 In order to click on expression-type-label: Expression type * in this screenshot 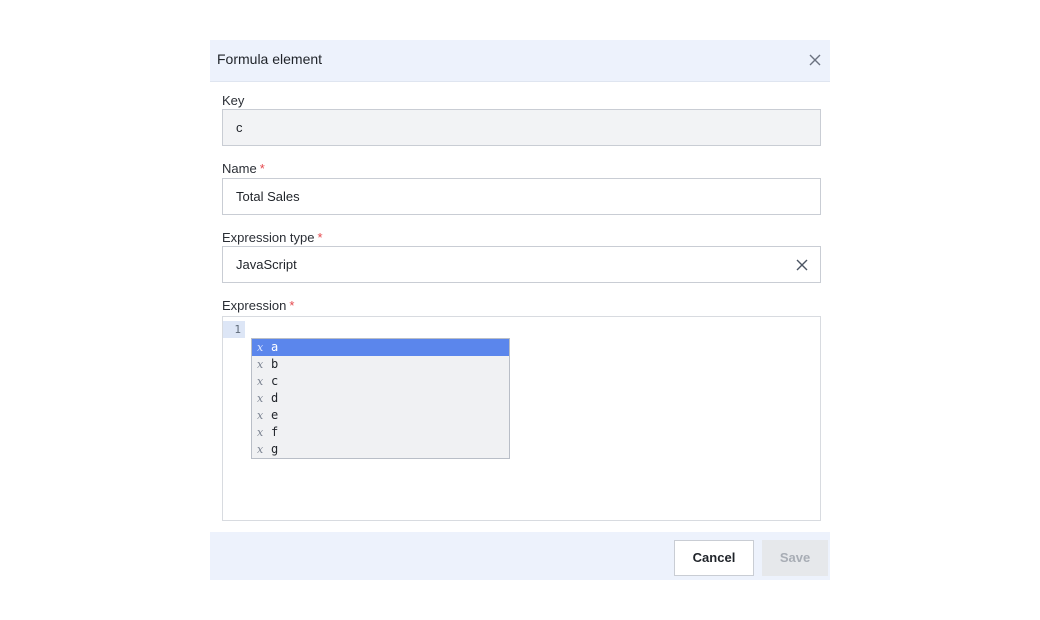, I will do `click(272, 237)`.